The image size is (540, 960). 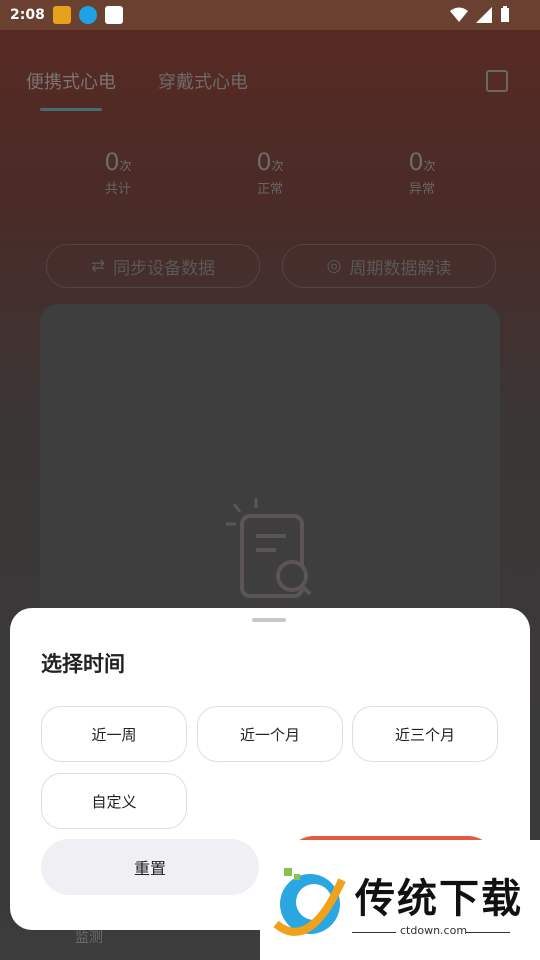 I want to click on stat-total-value: 0, so click(x=112, y=162).